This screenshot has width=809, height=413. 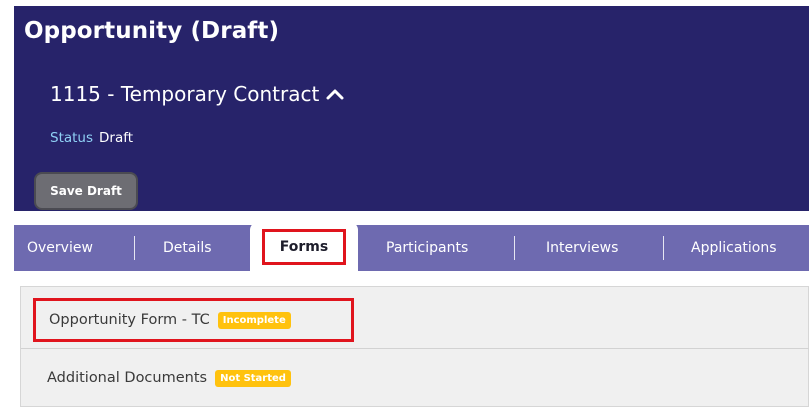 I want to click on status-value: Draft, so click(x=116, y=138).